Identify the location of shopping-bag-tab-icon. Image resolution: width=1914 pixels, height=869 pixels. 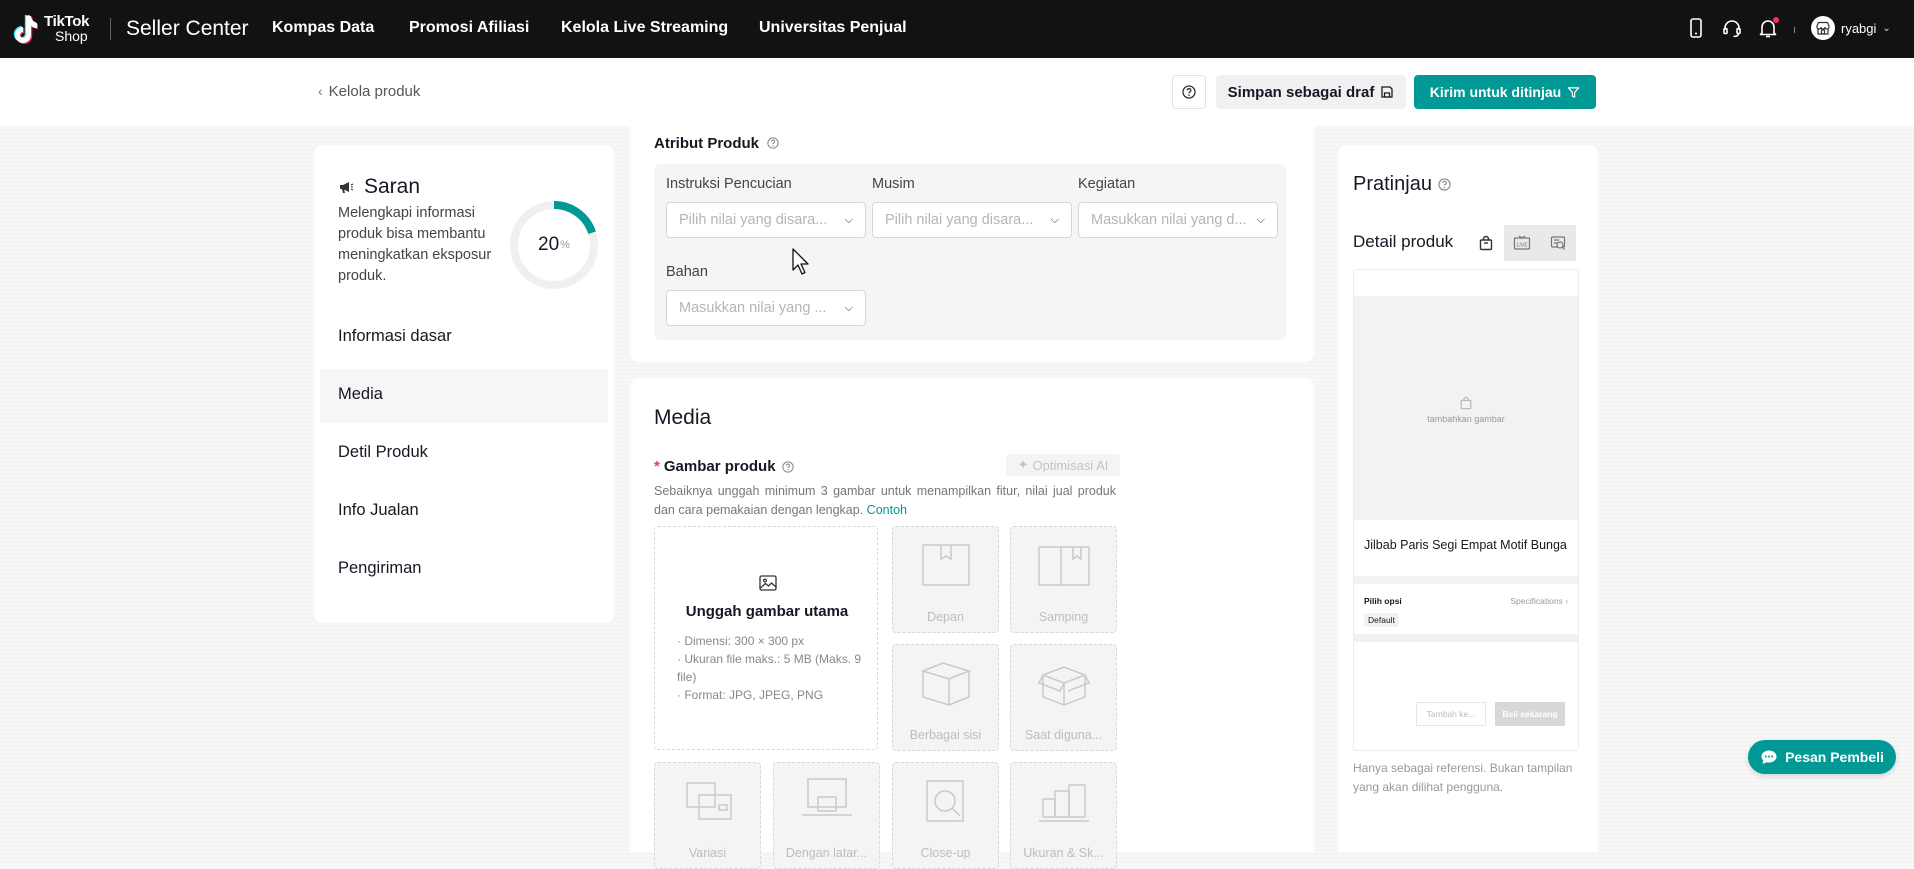
(1486, 243).